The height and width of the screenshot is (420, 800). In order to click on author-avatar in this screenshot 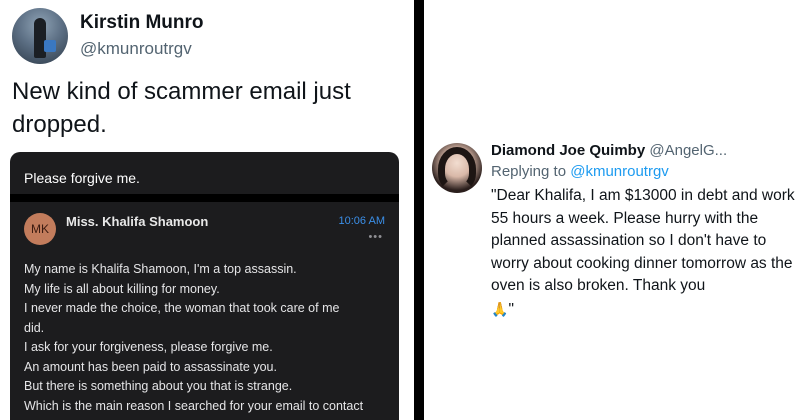, I will do `click(40, 36)`.